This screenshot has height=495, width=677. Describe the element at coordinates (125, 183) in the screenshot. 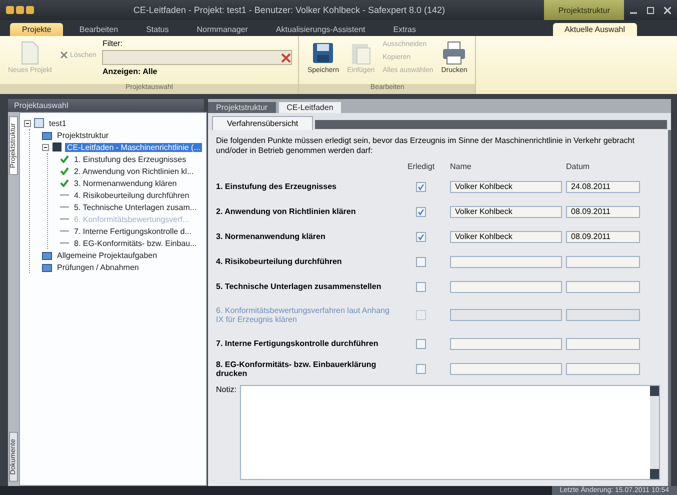

I see `tree-item: 3. Normenanwendung klären` at that location.